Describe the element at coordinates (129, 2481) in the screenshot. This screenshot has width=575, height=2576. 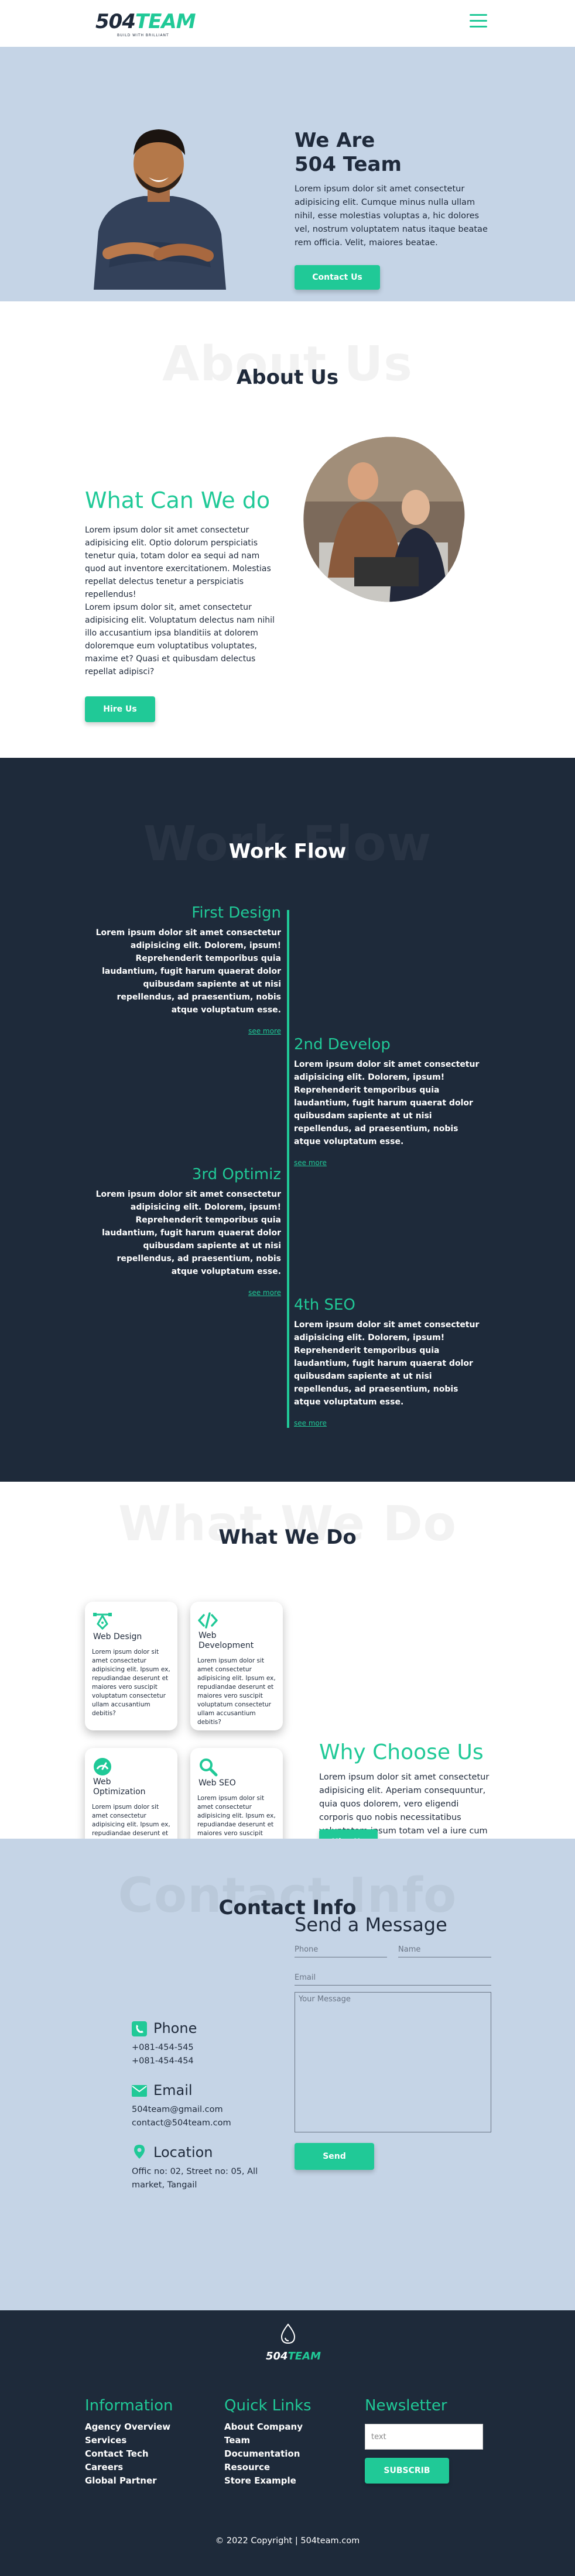
I see `footer-link: Global Partner` at that location.